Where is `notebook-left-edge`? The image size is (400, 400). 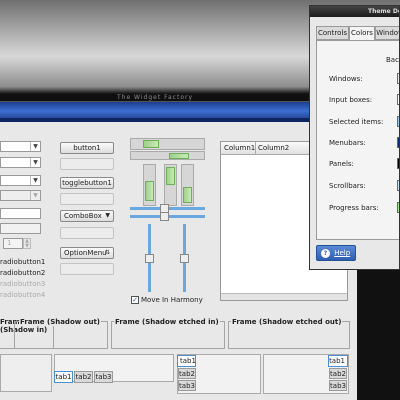
notebook-left-edge is located at coordinates (26, 373).